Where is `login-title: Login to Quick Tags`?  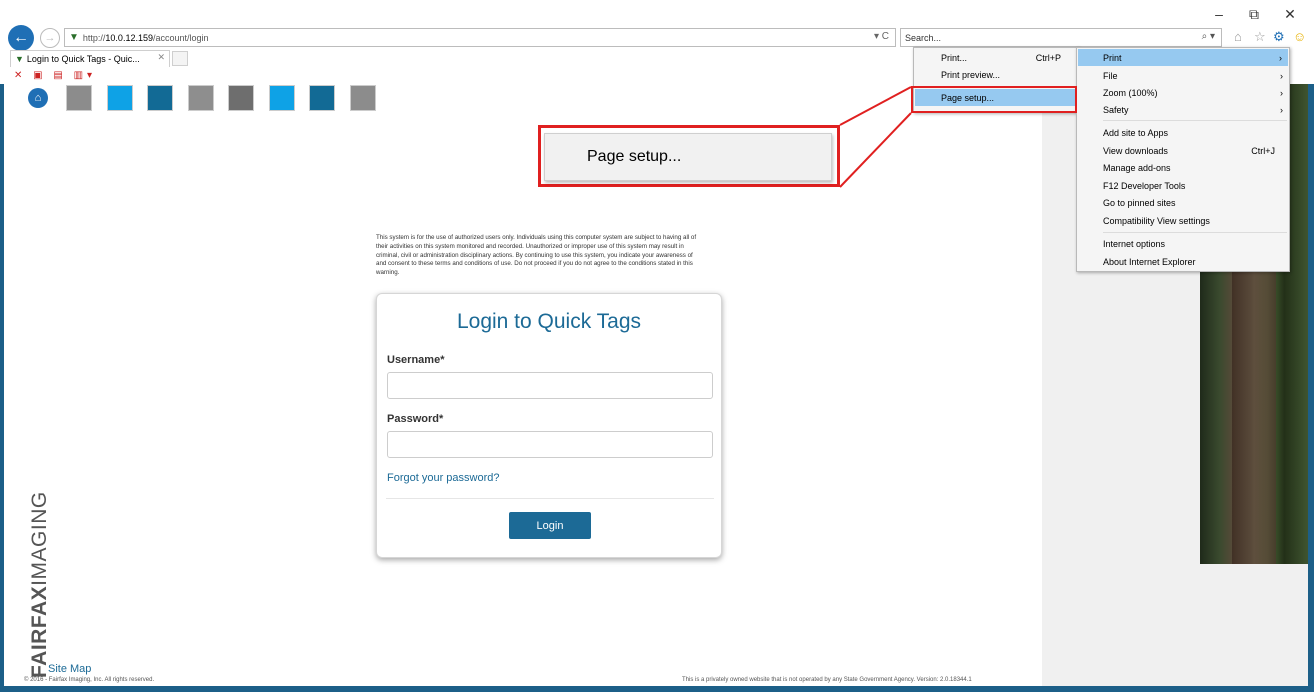
login-title: Login to Quick Tags is located at coordinates (549, 321).